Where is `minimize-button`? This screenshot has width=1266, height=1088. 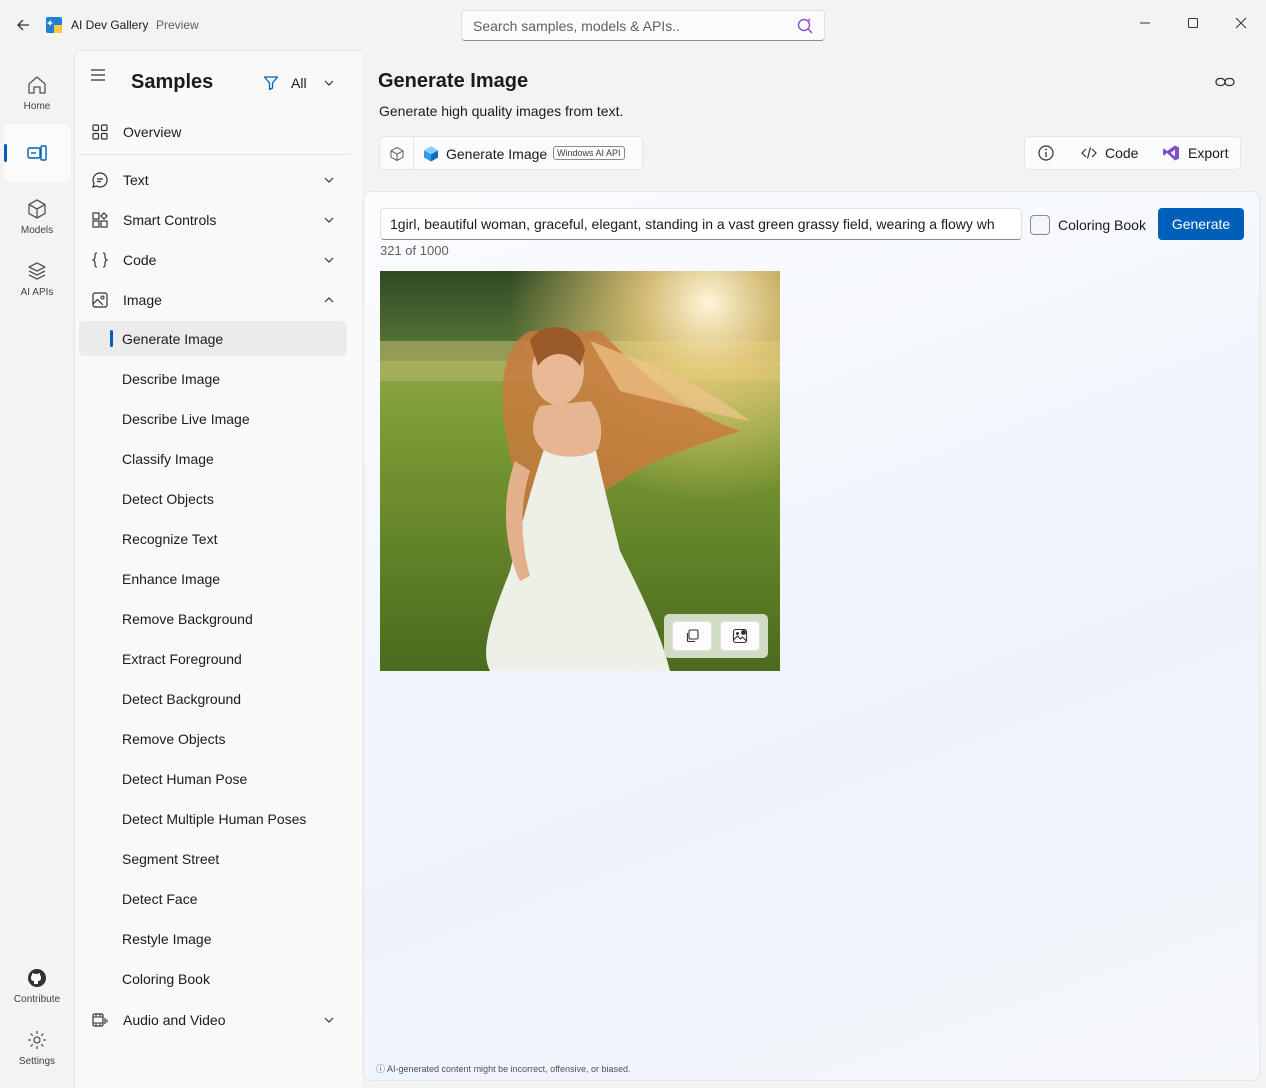 minimize-button is located at coordinates (1145, 23).